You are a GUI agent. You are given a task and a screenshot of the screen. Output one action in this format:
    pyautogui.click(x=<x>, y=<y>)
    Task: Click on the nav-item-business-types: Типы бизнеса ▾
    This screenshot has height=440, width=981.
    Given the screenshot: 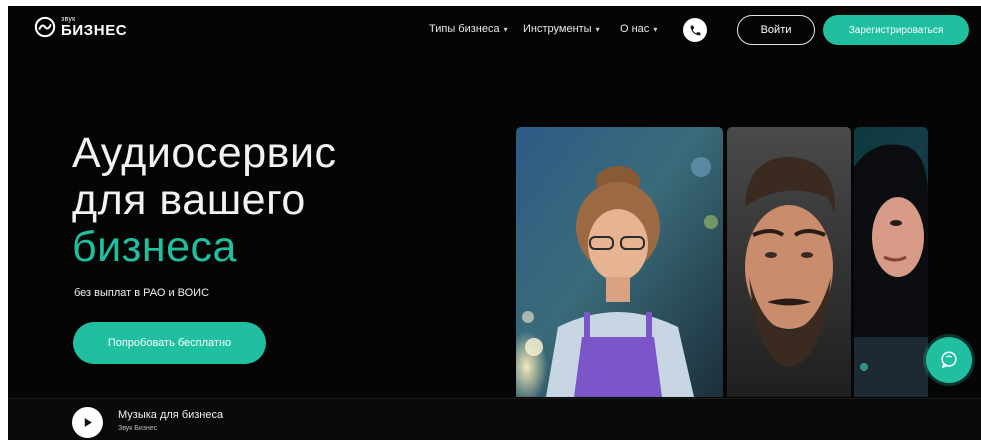 What is the action you would take?
    pyautogui.click(x=468, y=29)
    